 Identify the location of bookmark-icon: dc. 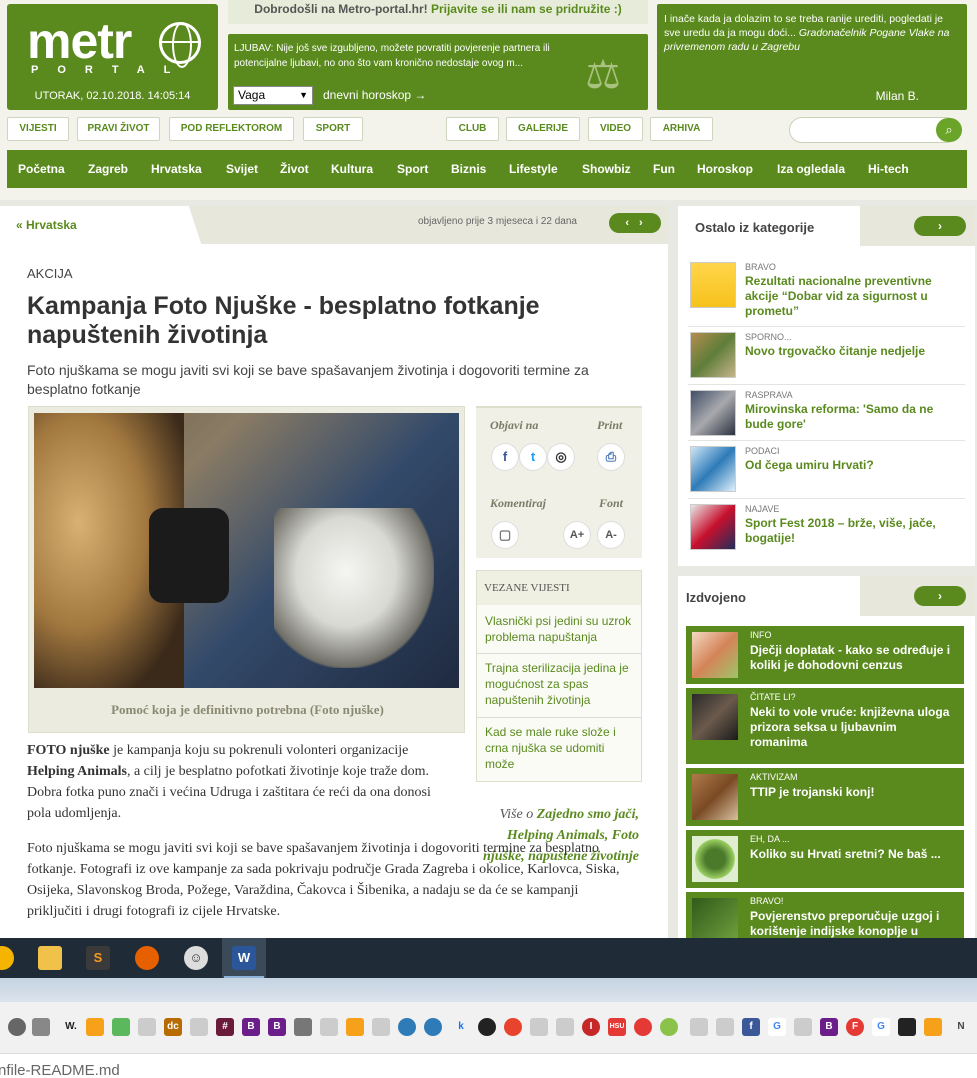
(173, 1027).